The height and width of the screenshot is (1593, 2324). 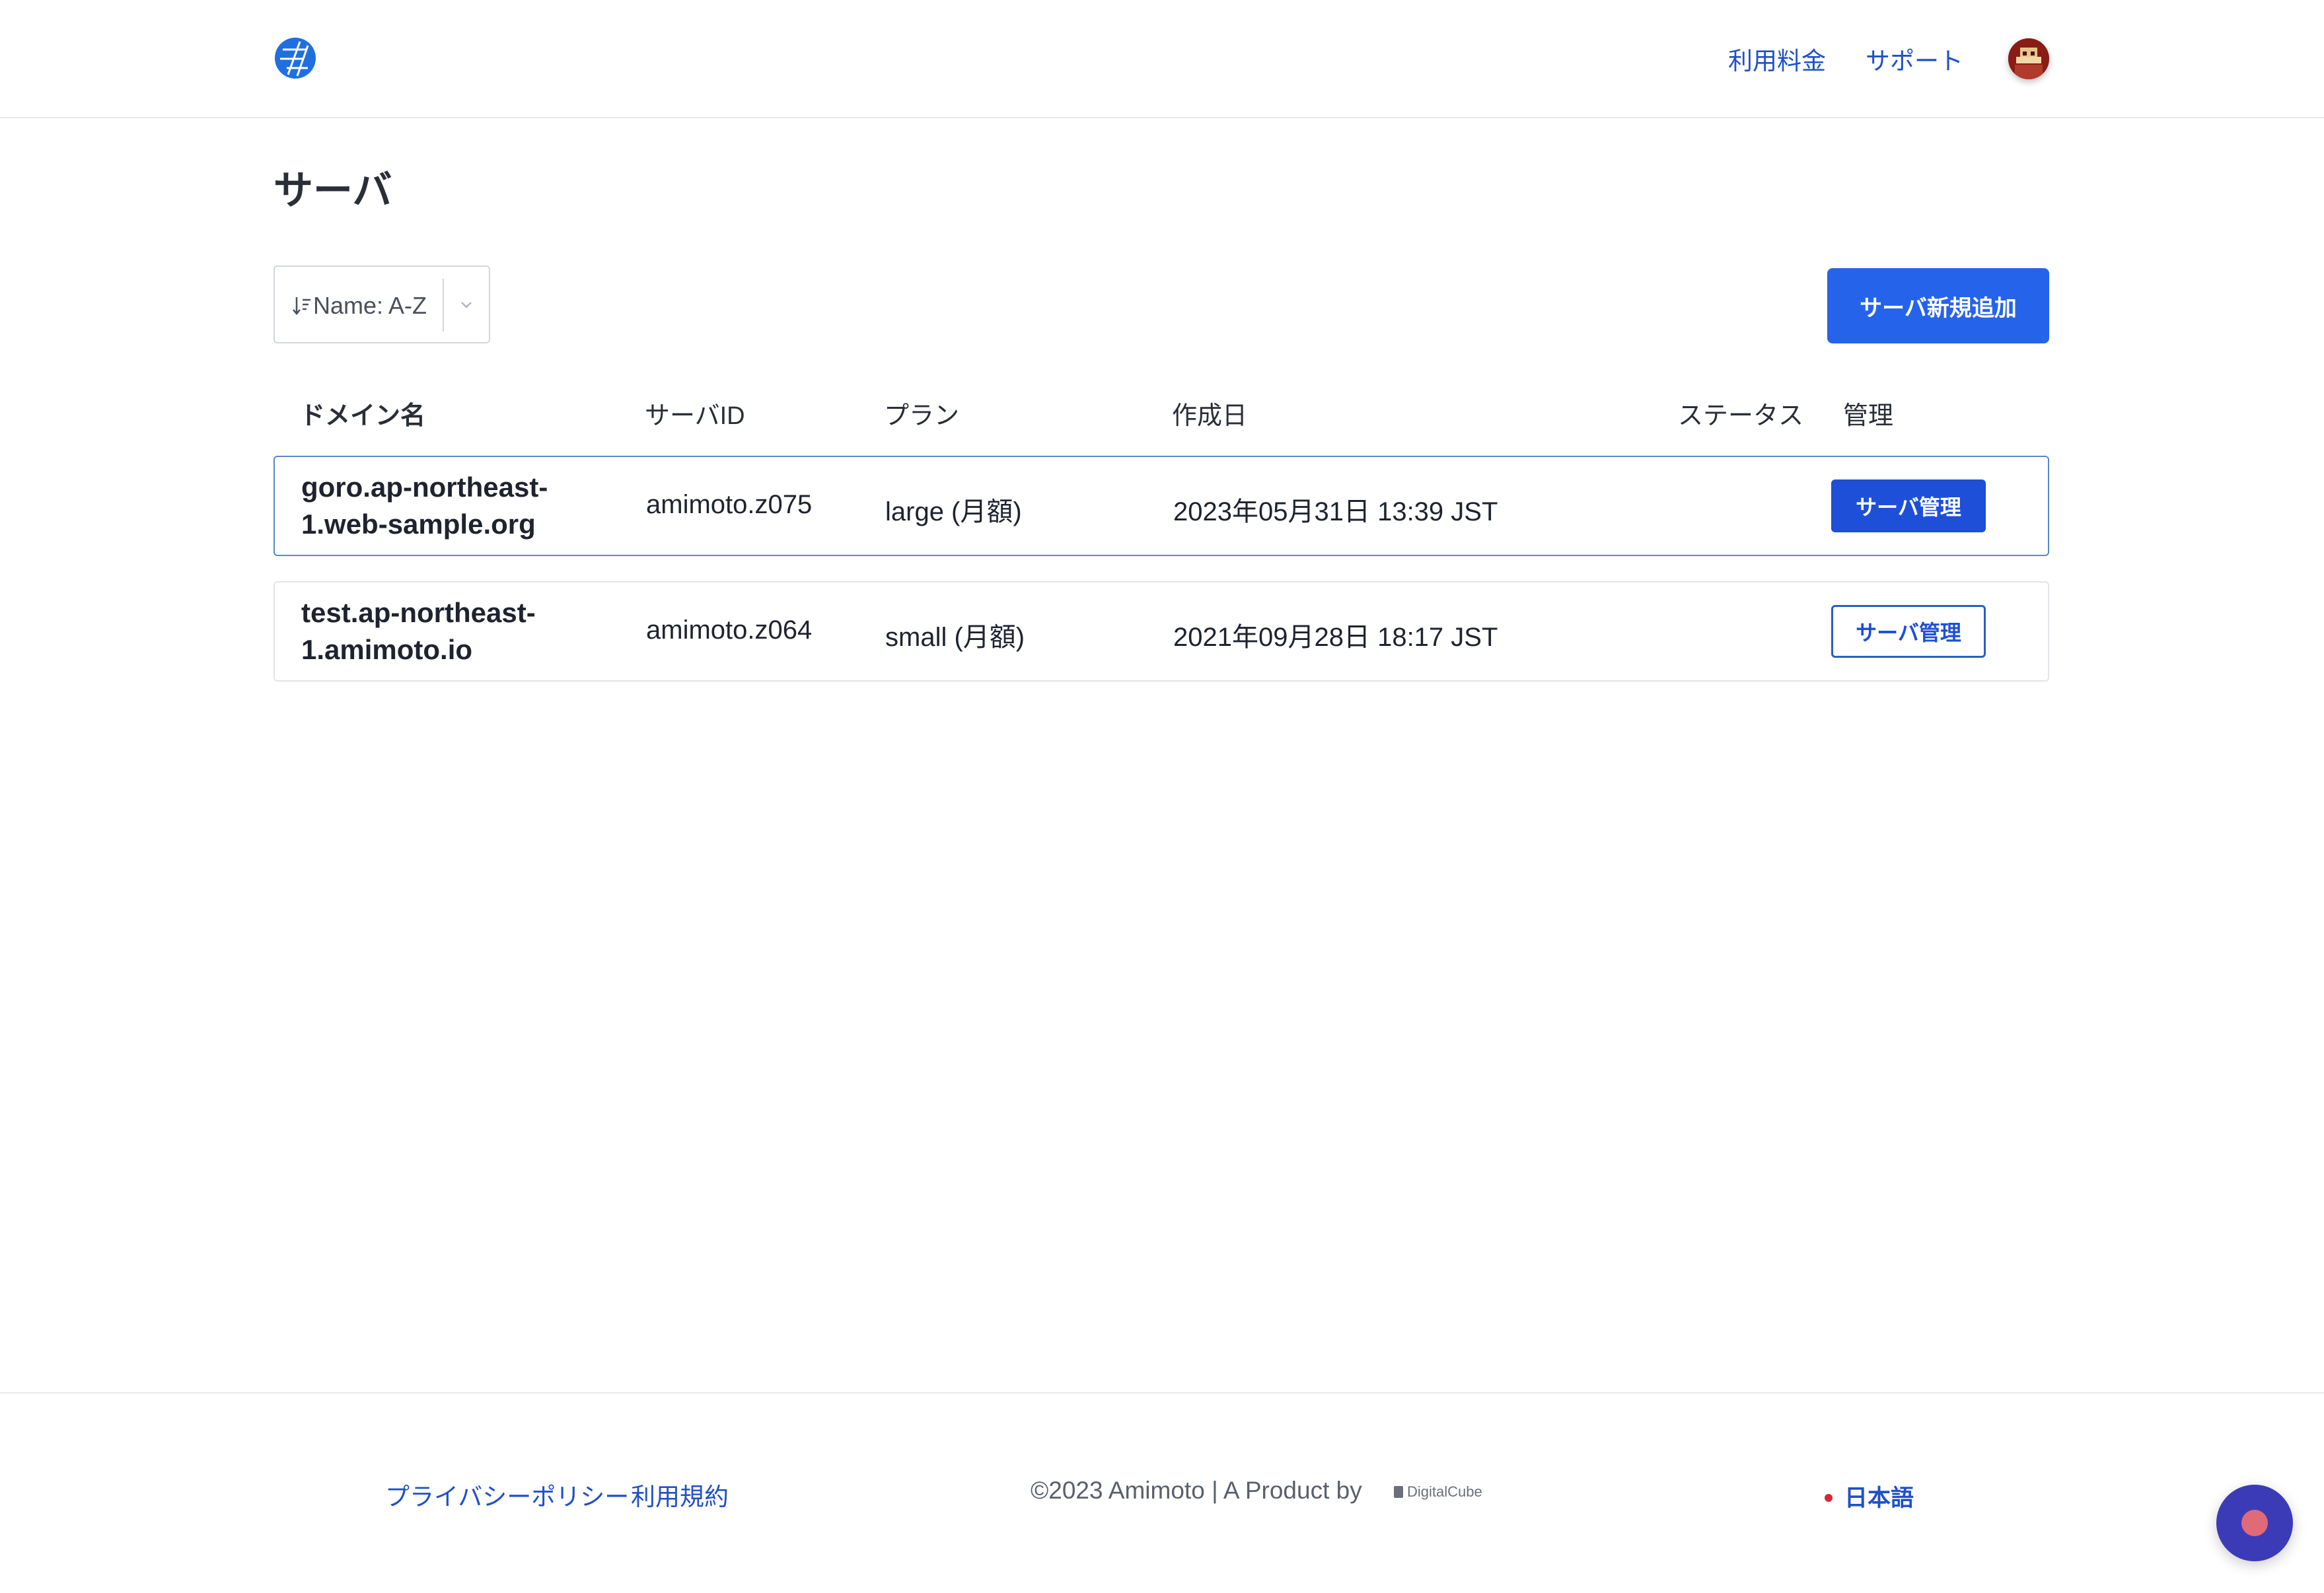 I want to click on sort-value: Name: A-Z, so click(x=370, y=305).